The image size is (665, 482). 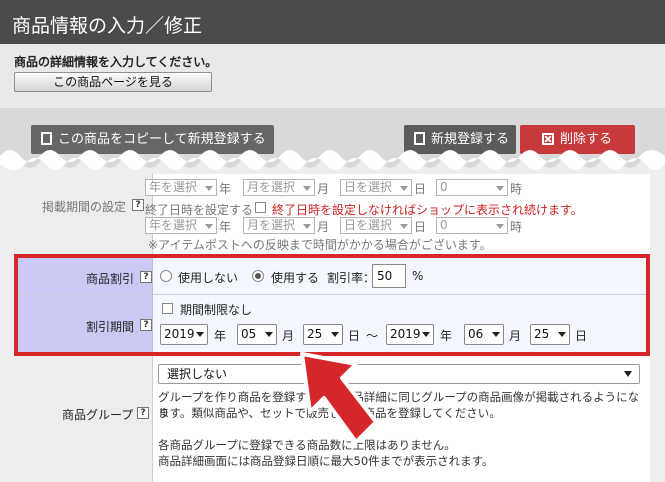 I want to click on discount-start-day-unit: 日, so click(x=354, y=336).